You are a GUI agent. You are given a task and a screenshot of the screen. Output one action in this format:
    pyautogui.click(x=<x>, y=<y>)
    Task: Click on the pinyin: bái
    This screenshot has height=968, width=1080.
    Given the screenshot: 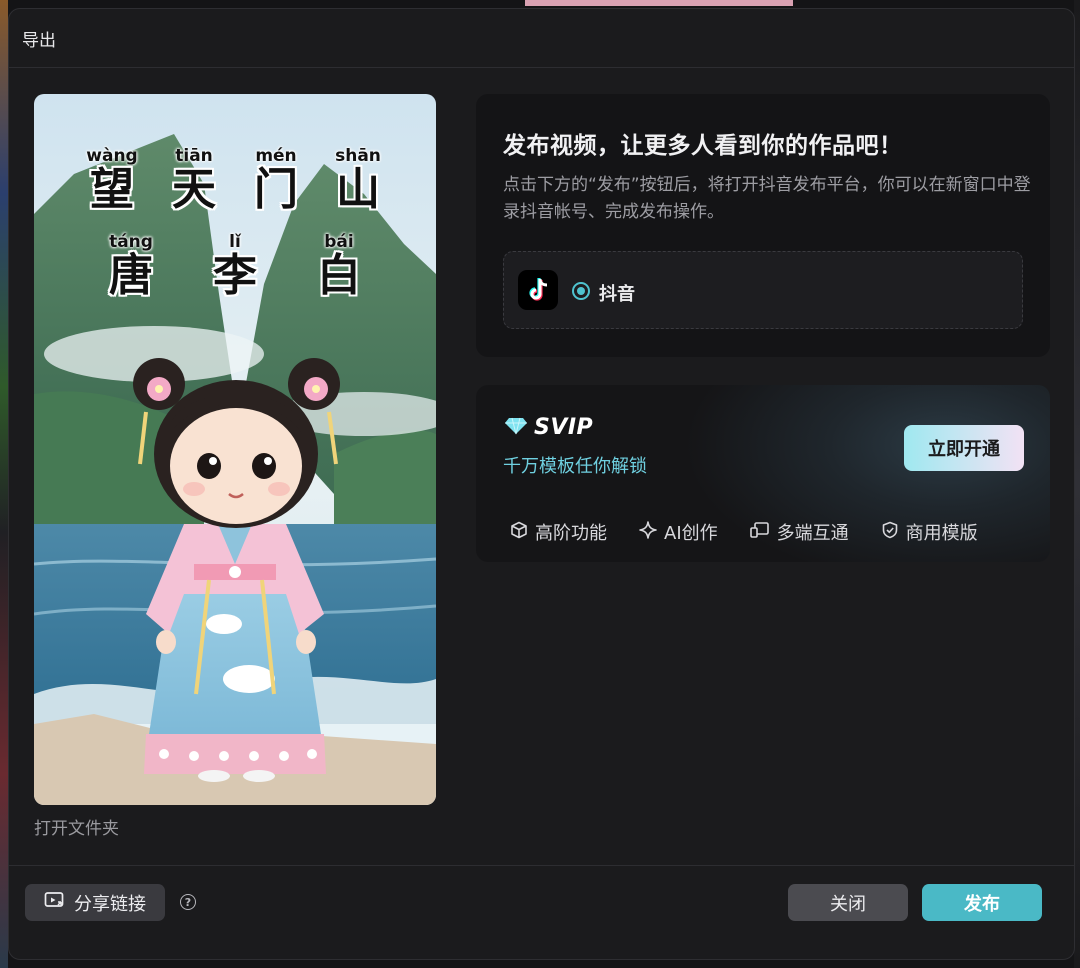 What is the action you would take?
    pyautogui.click(x=339, y=242)
    